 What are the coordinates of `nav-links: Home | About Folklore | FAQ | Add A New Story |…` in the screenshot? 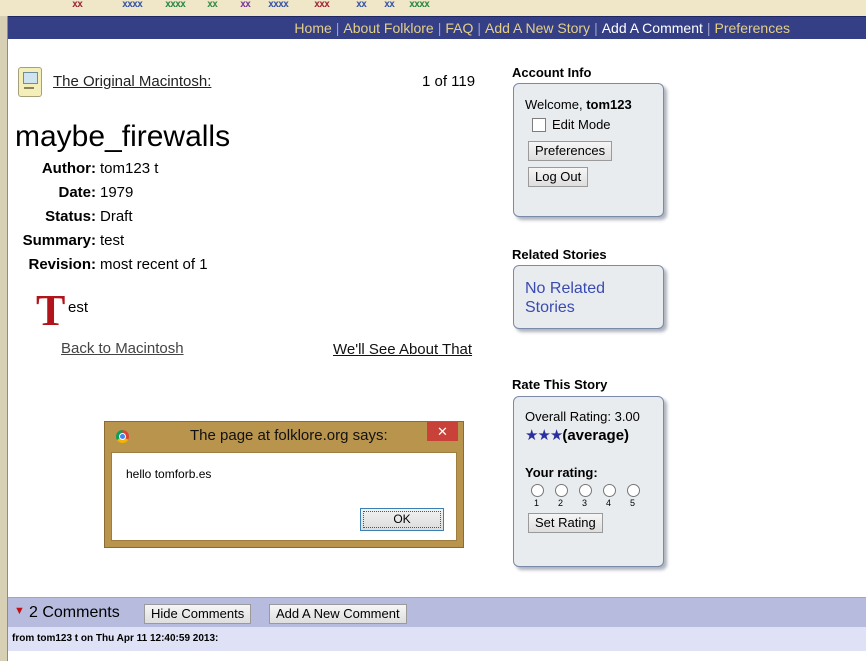 It's located at (542, 28).